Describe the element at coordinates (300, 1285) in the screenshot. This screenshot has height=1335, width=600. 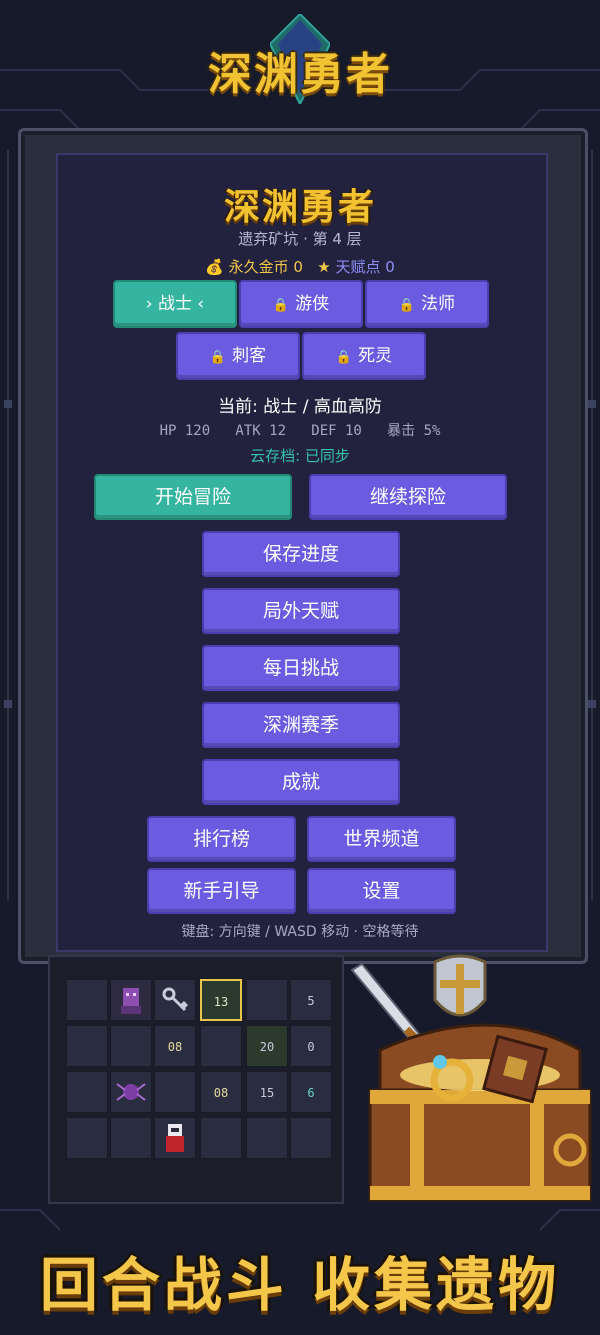
I see `promo-banner: 回合战斗 收集遗物` at that location.